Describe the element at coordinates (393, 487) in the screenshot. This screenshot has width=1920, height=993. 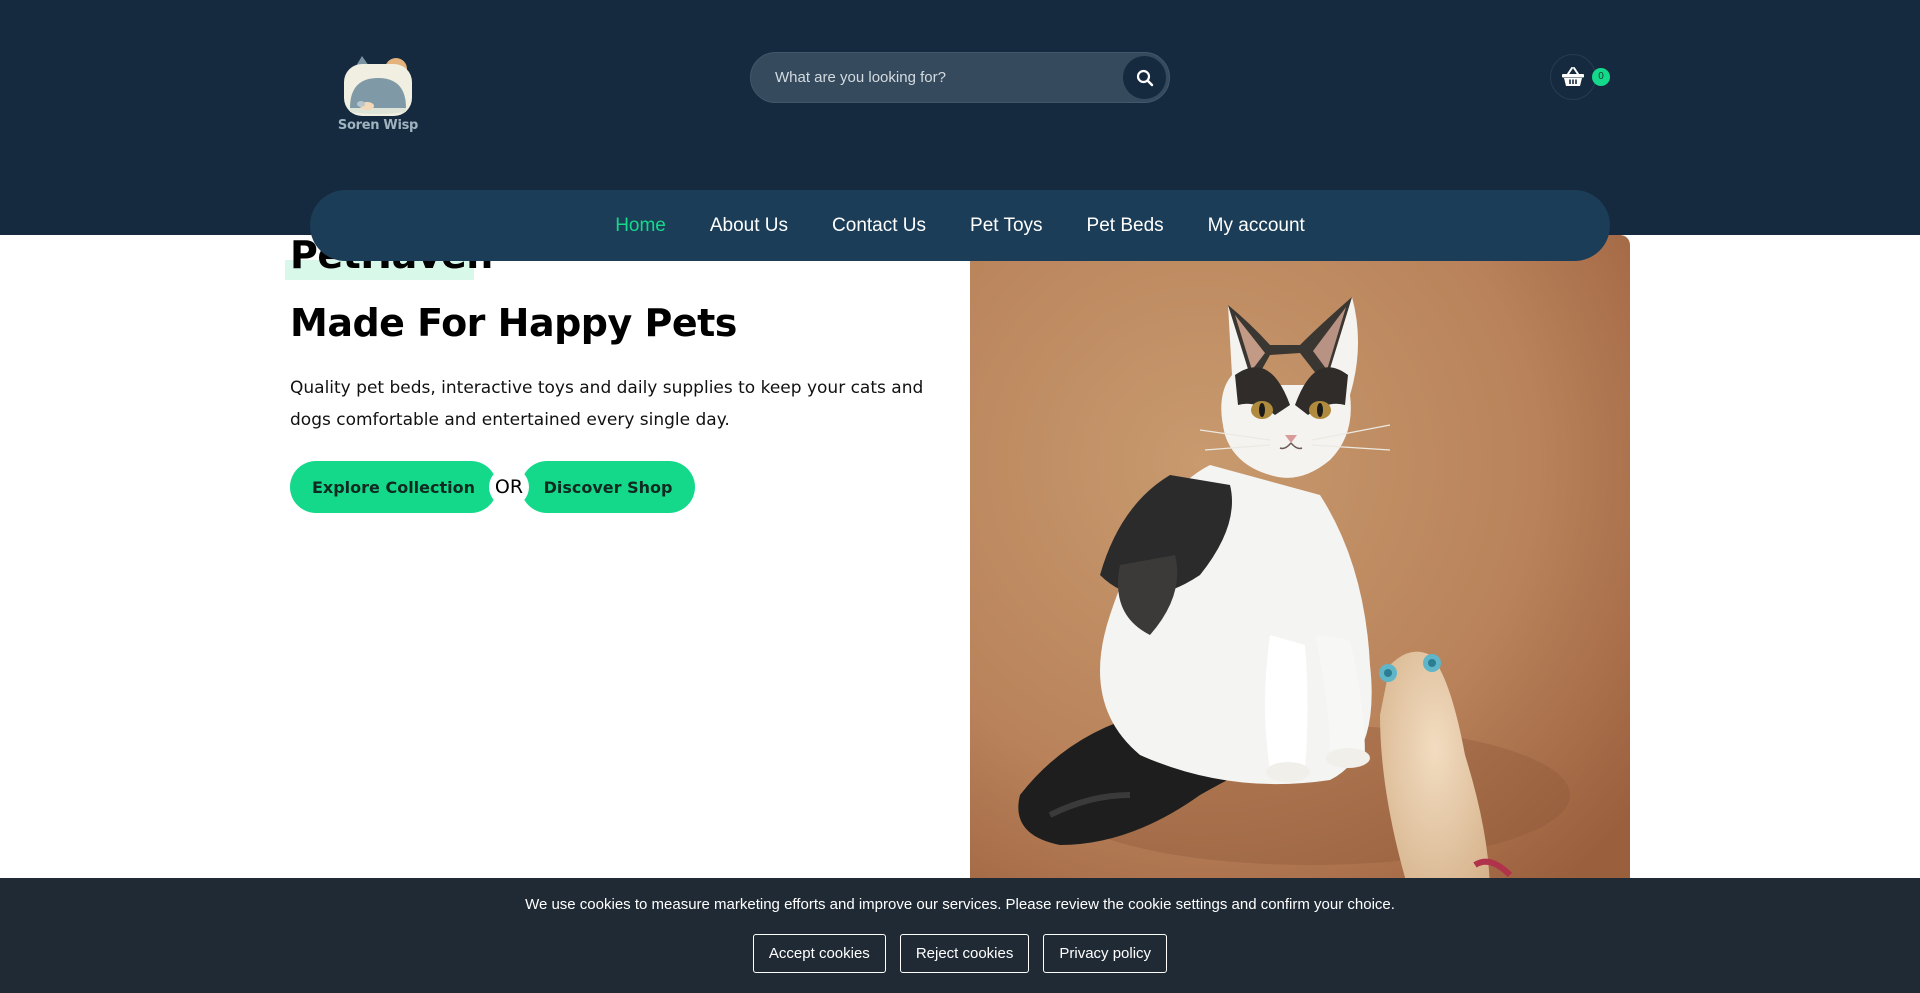
I see `explore-collection-button: Explore Collection` at that location.